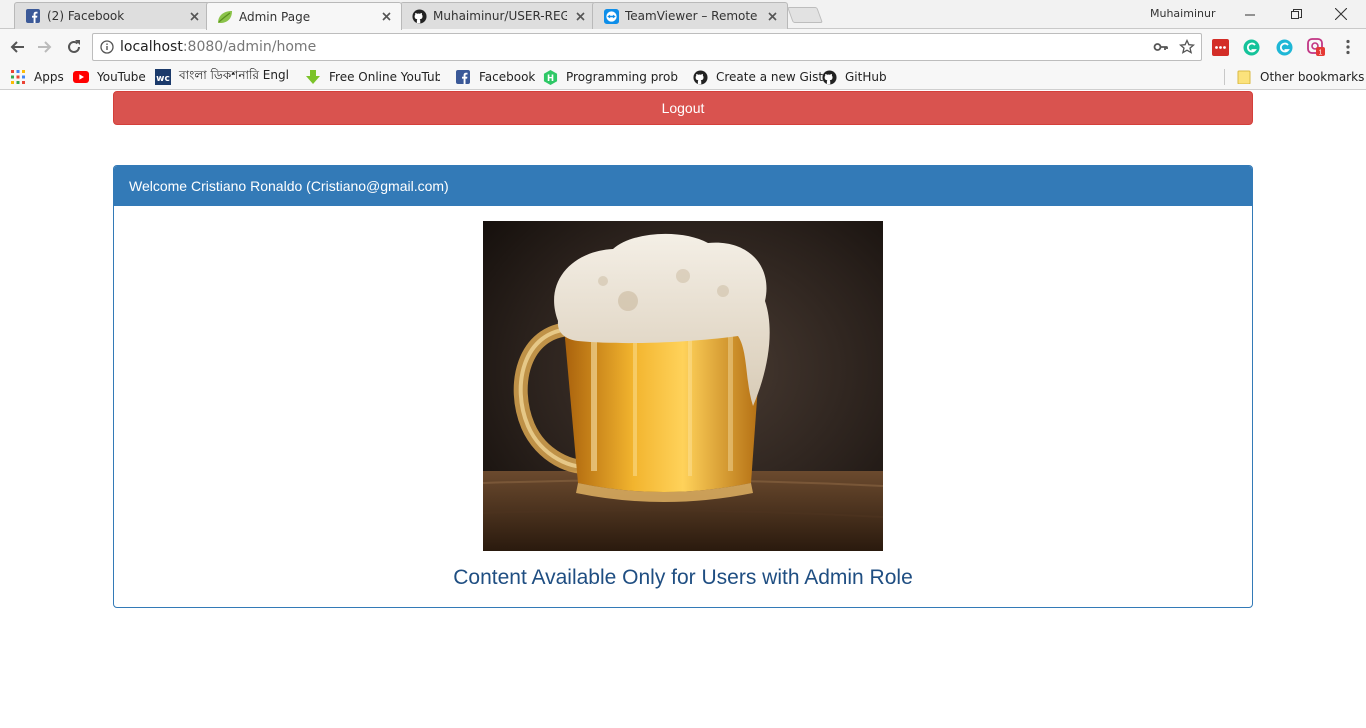 The width and height of the screenshot is (1366, 728). Describe the element at coordinates (86, 16) in the screenshot. I see `tab-title: (2) Facebook` at that location.